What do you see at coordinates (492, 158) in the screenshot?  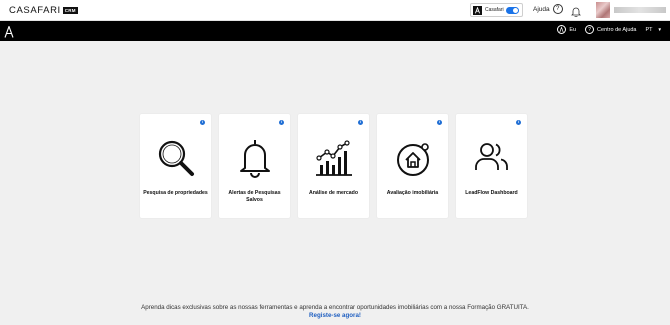 I see `users-icon` at bounding box center [492, 158].